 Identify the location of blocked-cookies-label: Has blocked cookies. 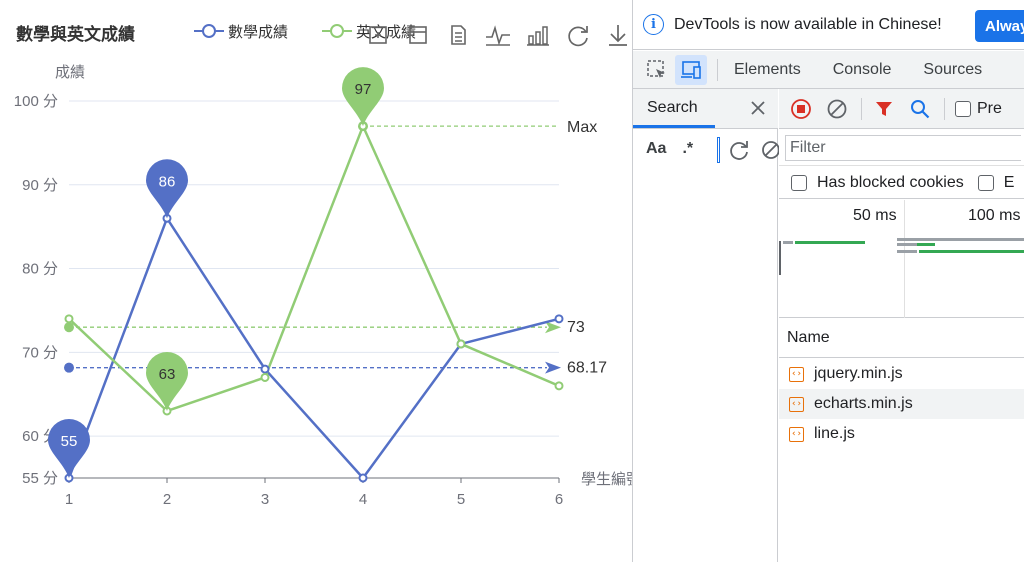
(890, 182).